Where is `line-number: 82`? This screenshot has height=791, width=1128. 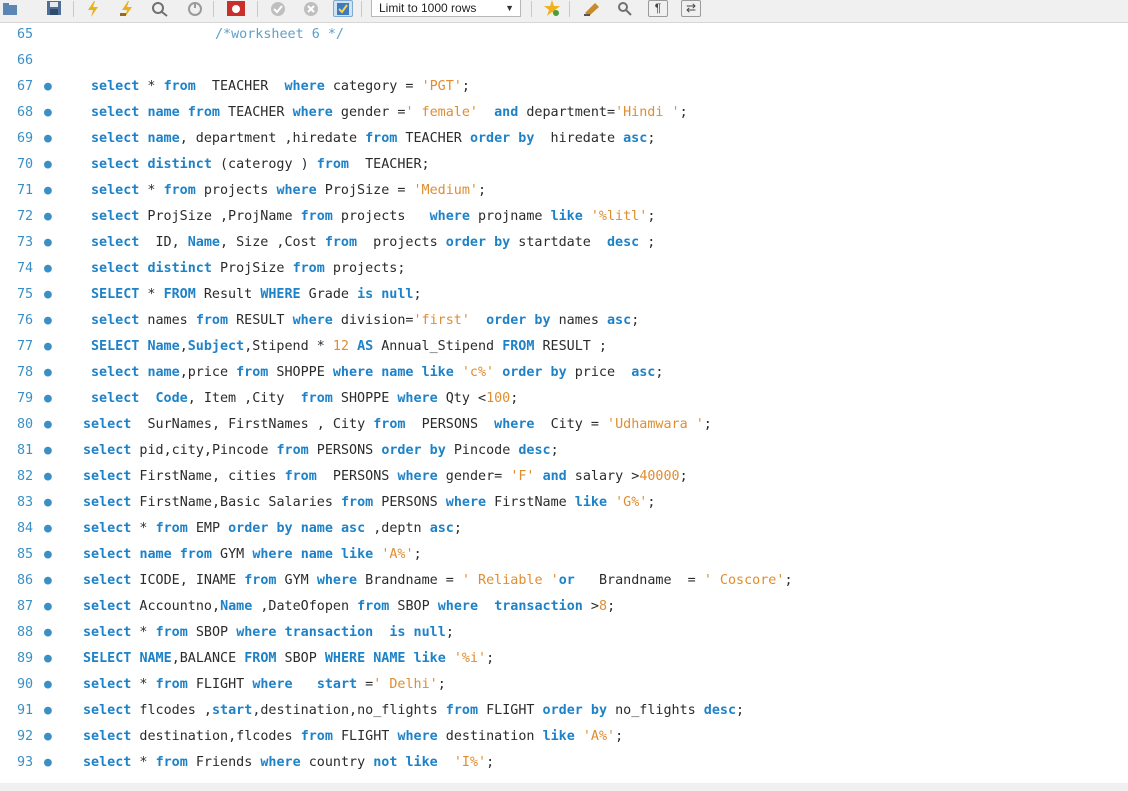
line-number: 82 is located at coordinates (25, 476).